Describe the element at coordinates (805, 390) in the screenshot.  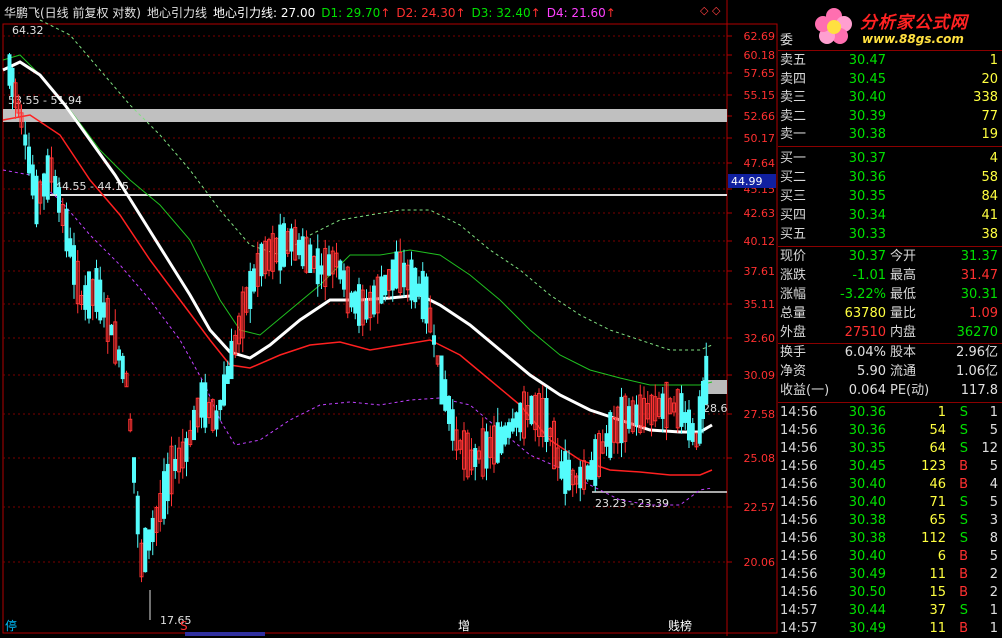
I see `stat-label: 收益(一)` at that location.